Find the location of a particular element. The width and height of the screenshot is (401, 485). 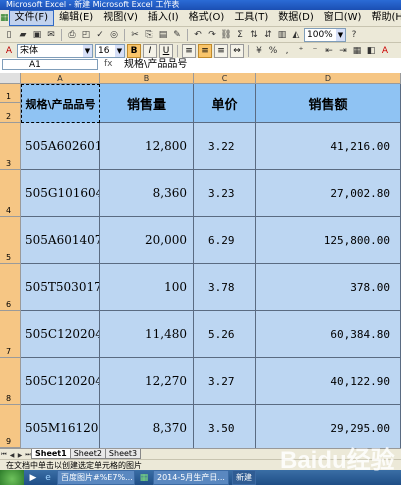

header-cell-price: 单价 is located at coordinates (225, 103).